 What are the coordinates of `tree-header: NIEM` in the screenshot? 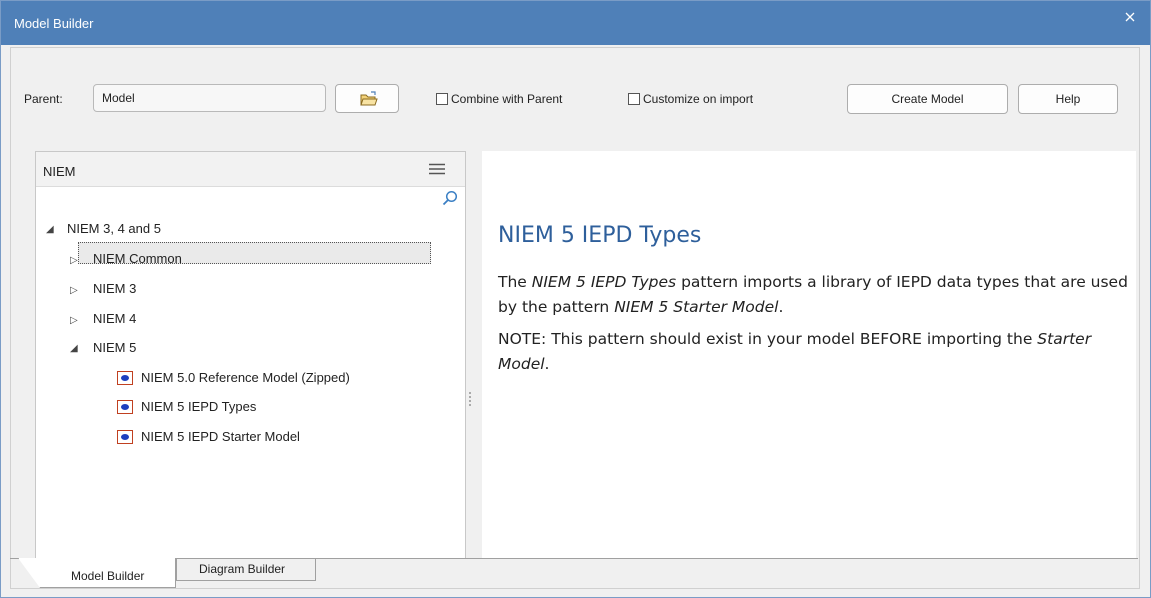 It's located at (250, 169).